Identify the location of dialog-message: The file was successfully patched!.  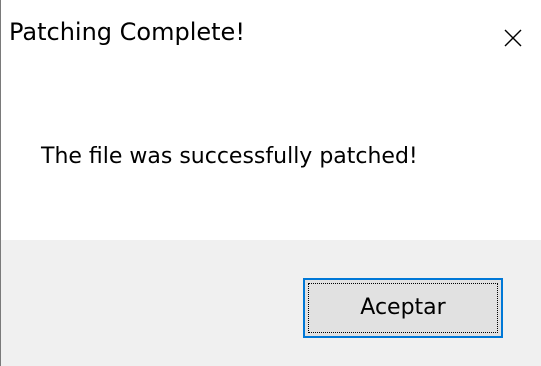
(229, 156).